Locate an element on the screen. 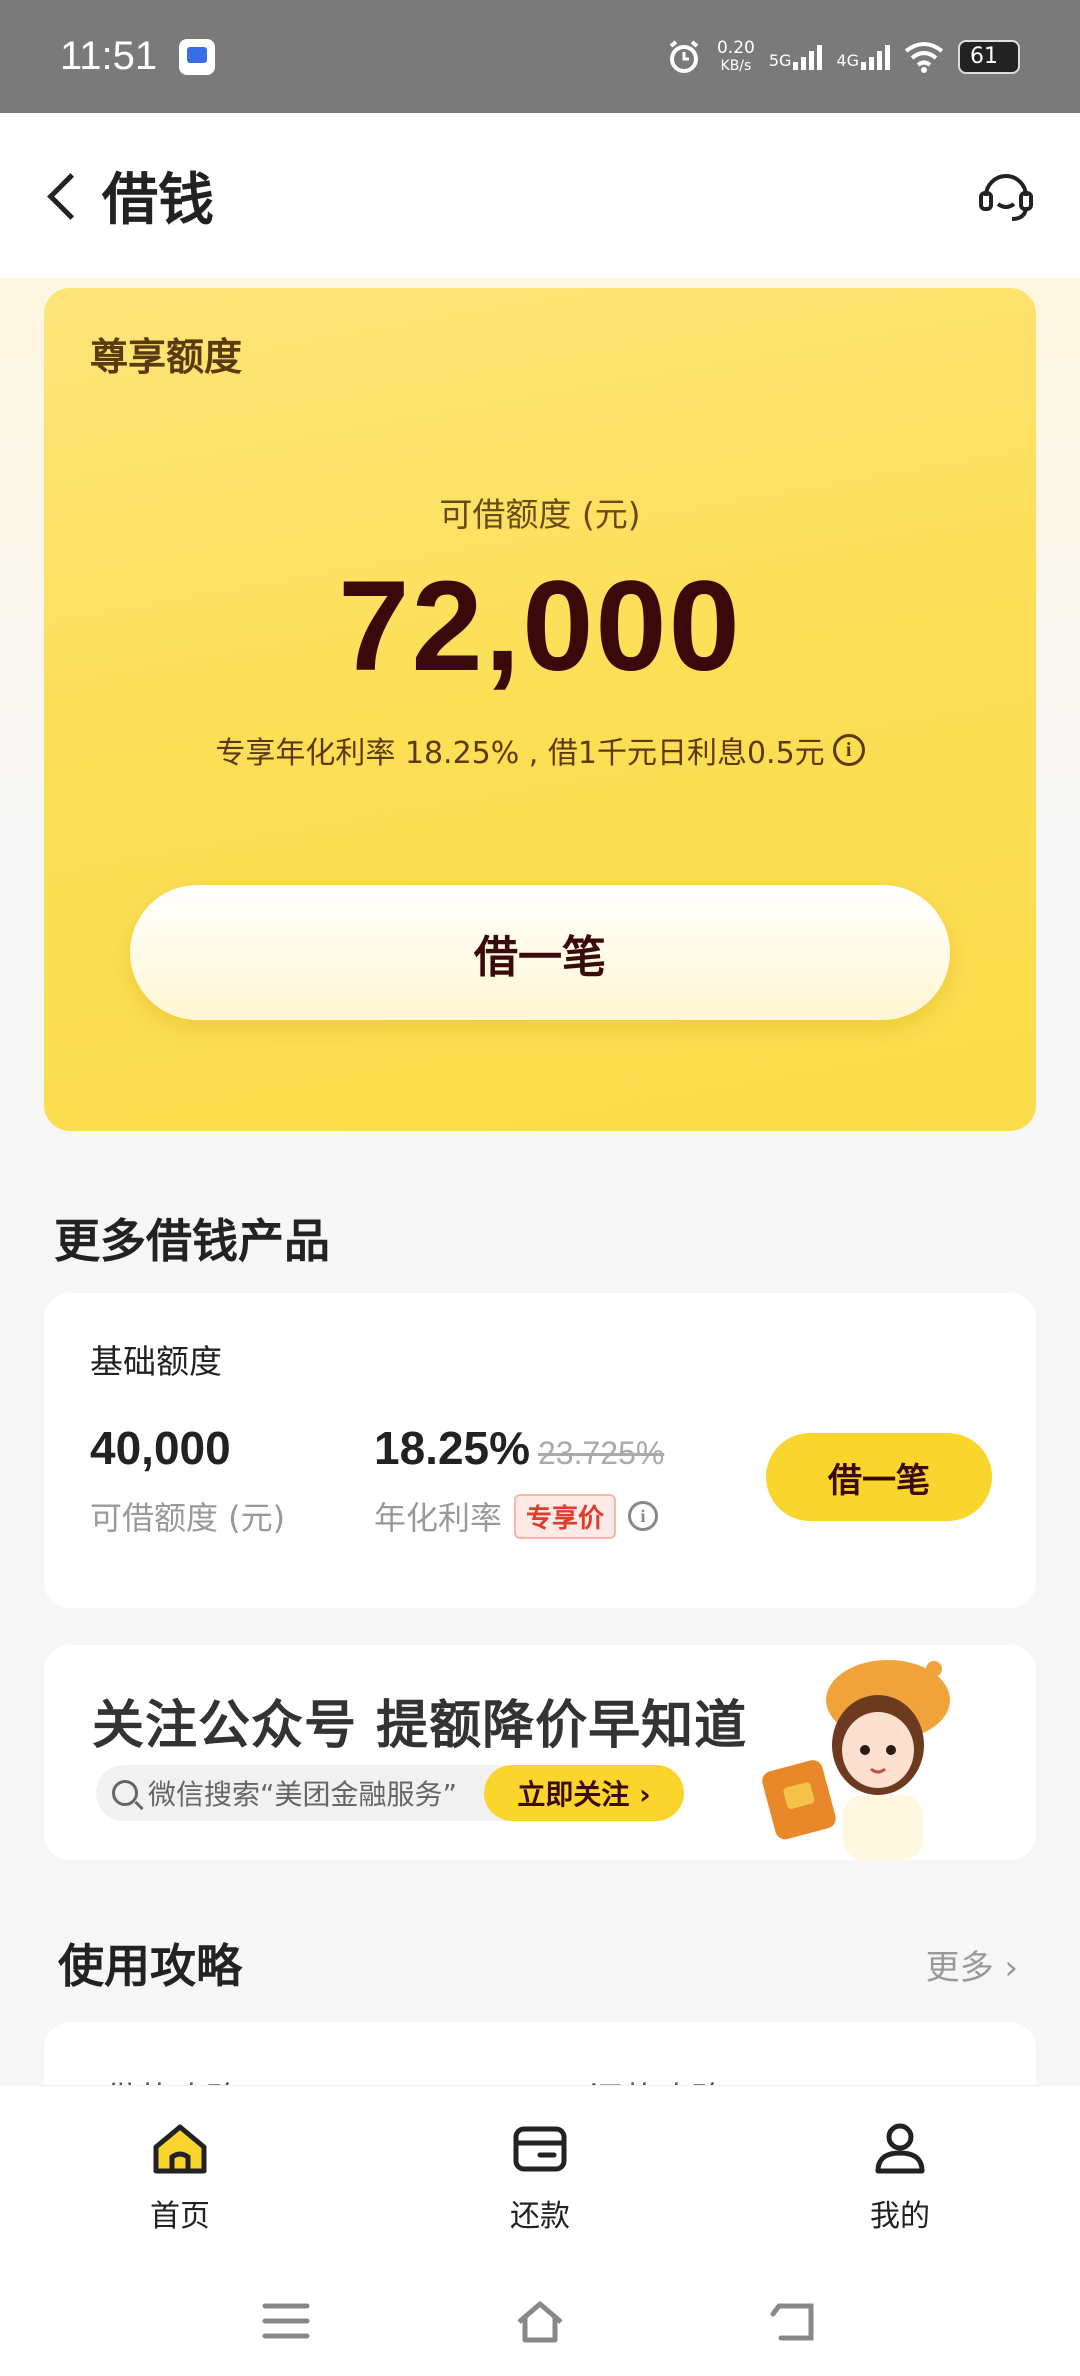 This screenshot has width=1080, height=2376. mascot-girl-illustration is located at coordinates (856, 1760).